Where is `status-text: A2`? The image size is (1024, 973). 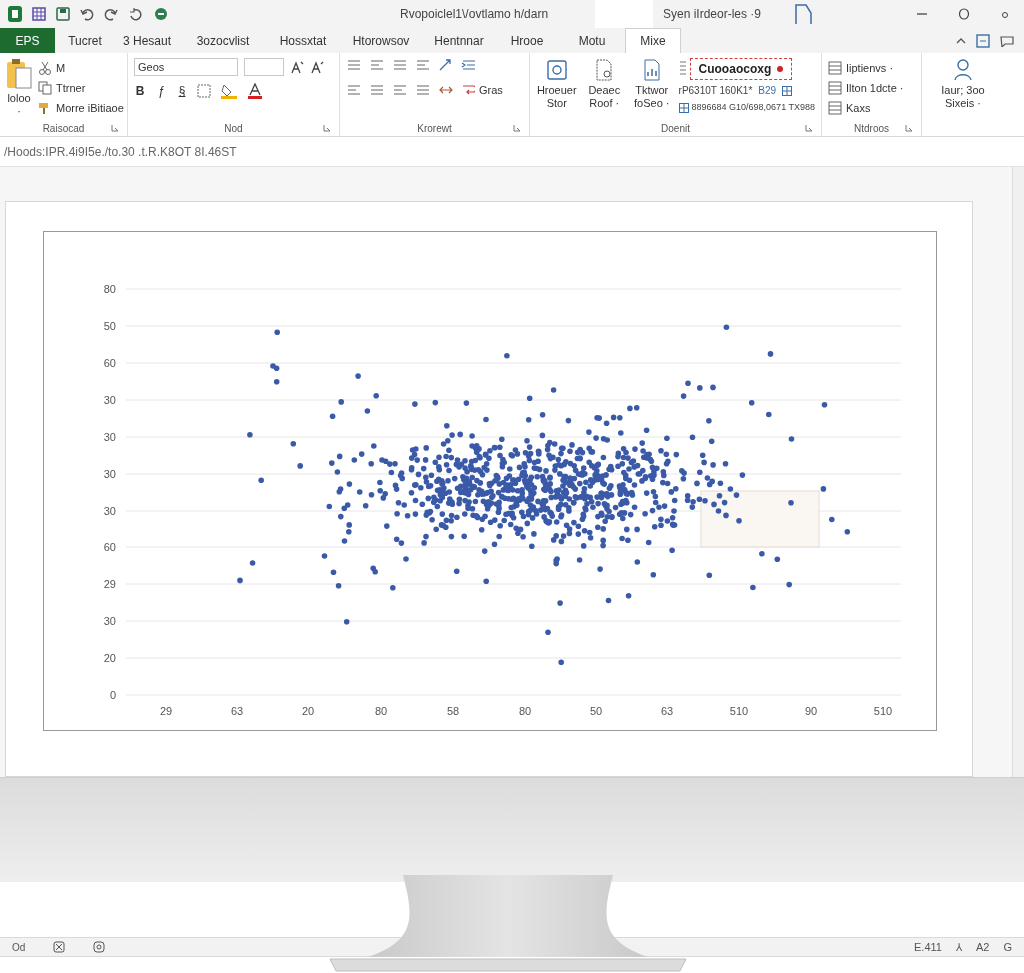 status-text: A2 is located at coordinates (982, 947).